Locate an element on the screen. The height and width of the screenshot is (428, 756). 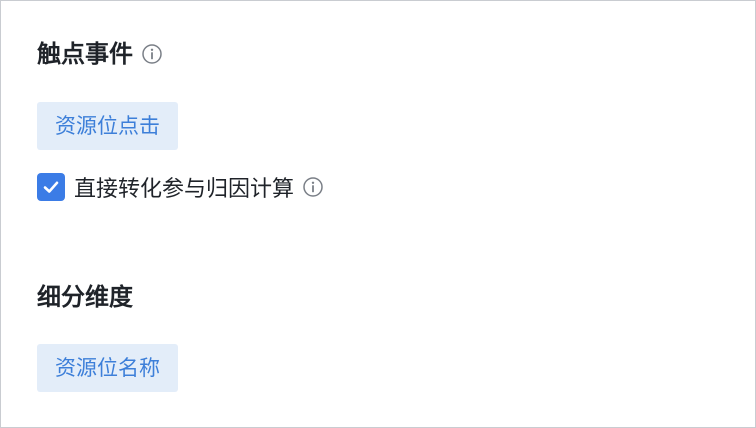
touchpoint-title-text: 触点事件 is located at coordinates (85, 54).